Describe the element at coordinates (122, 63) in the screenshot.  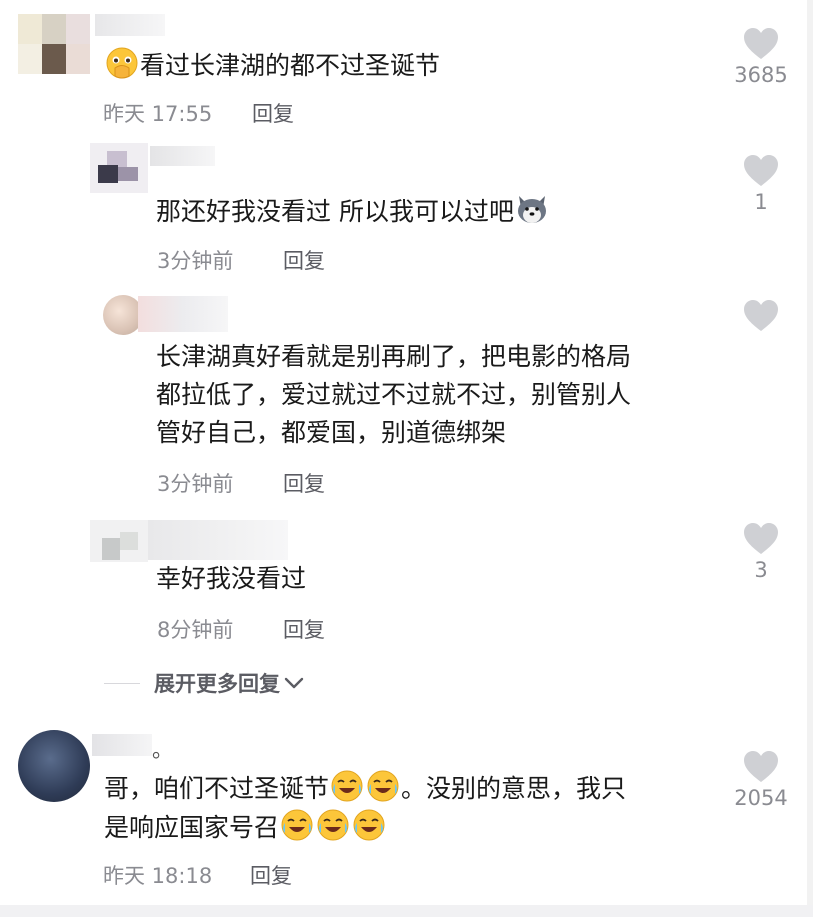
I see `pleading-hands-emoji` at that location.